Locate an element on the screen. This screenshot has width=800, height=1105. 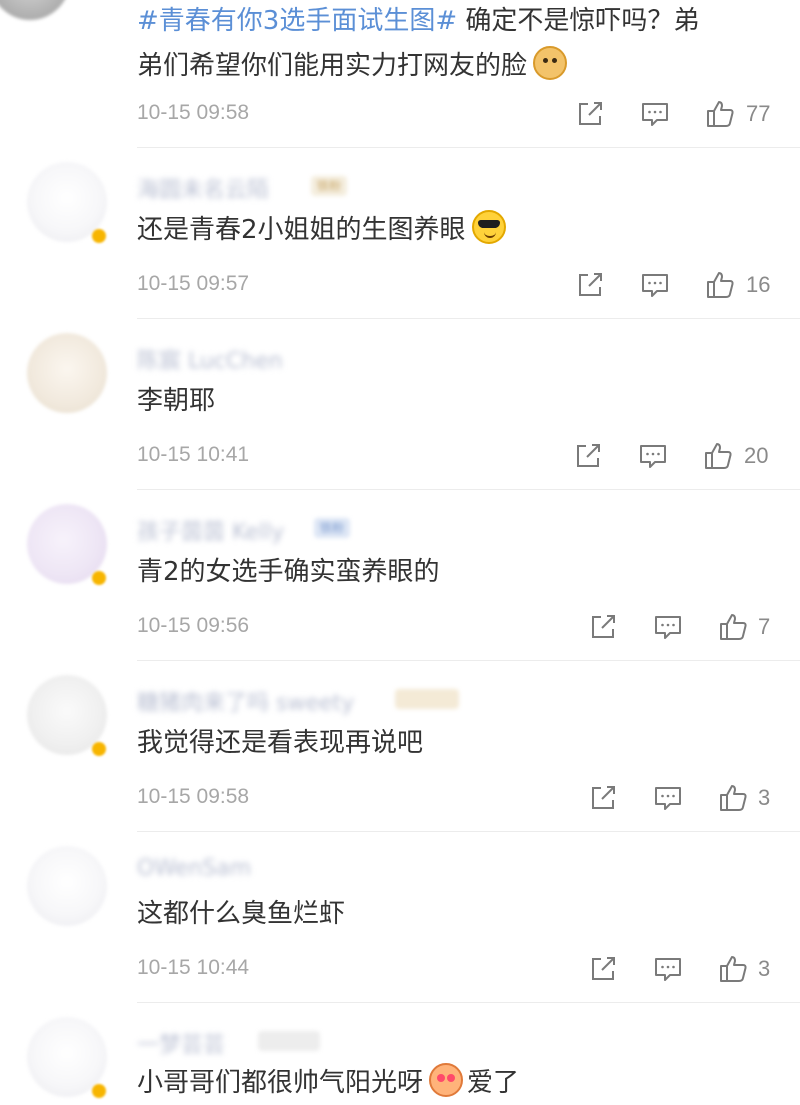
comment-time: 10-15 10:44 is located at coordinates (193, 967).